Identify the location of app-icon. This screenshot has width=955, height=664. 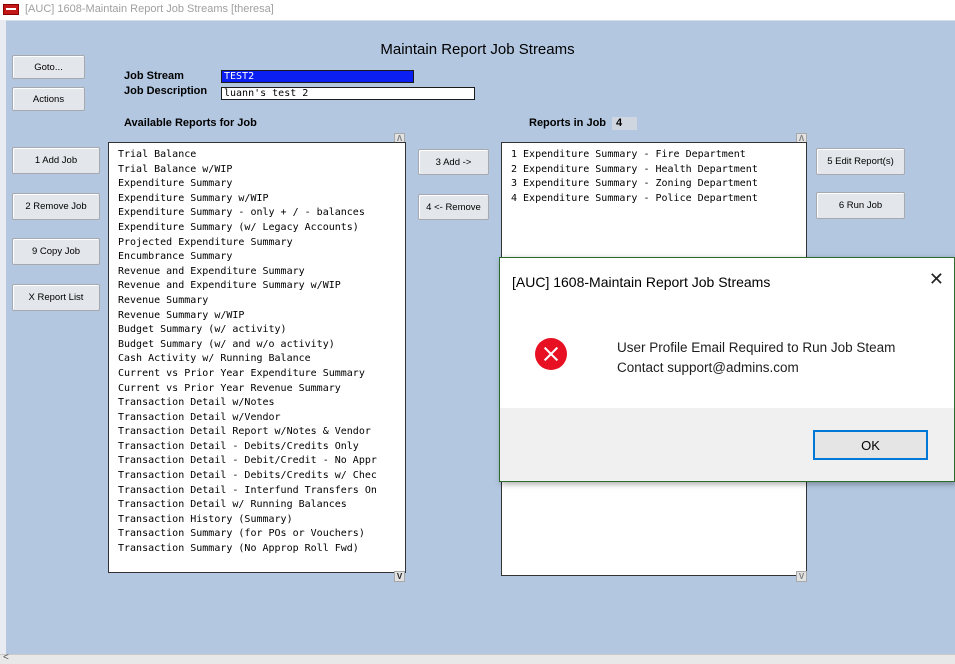
(11, 9).